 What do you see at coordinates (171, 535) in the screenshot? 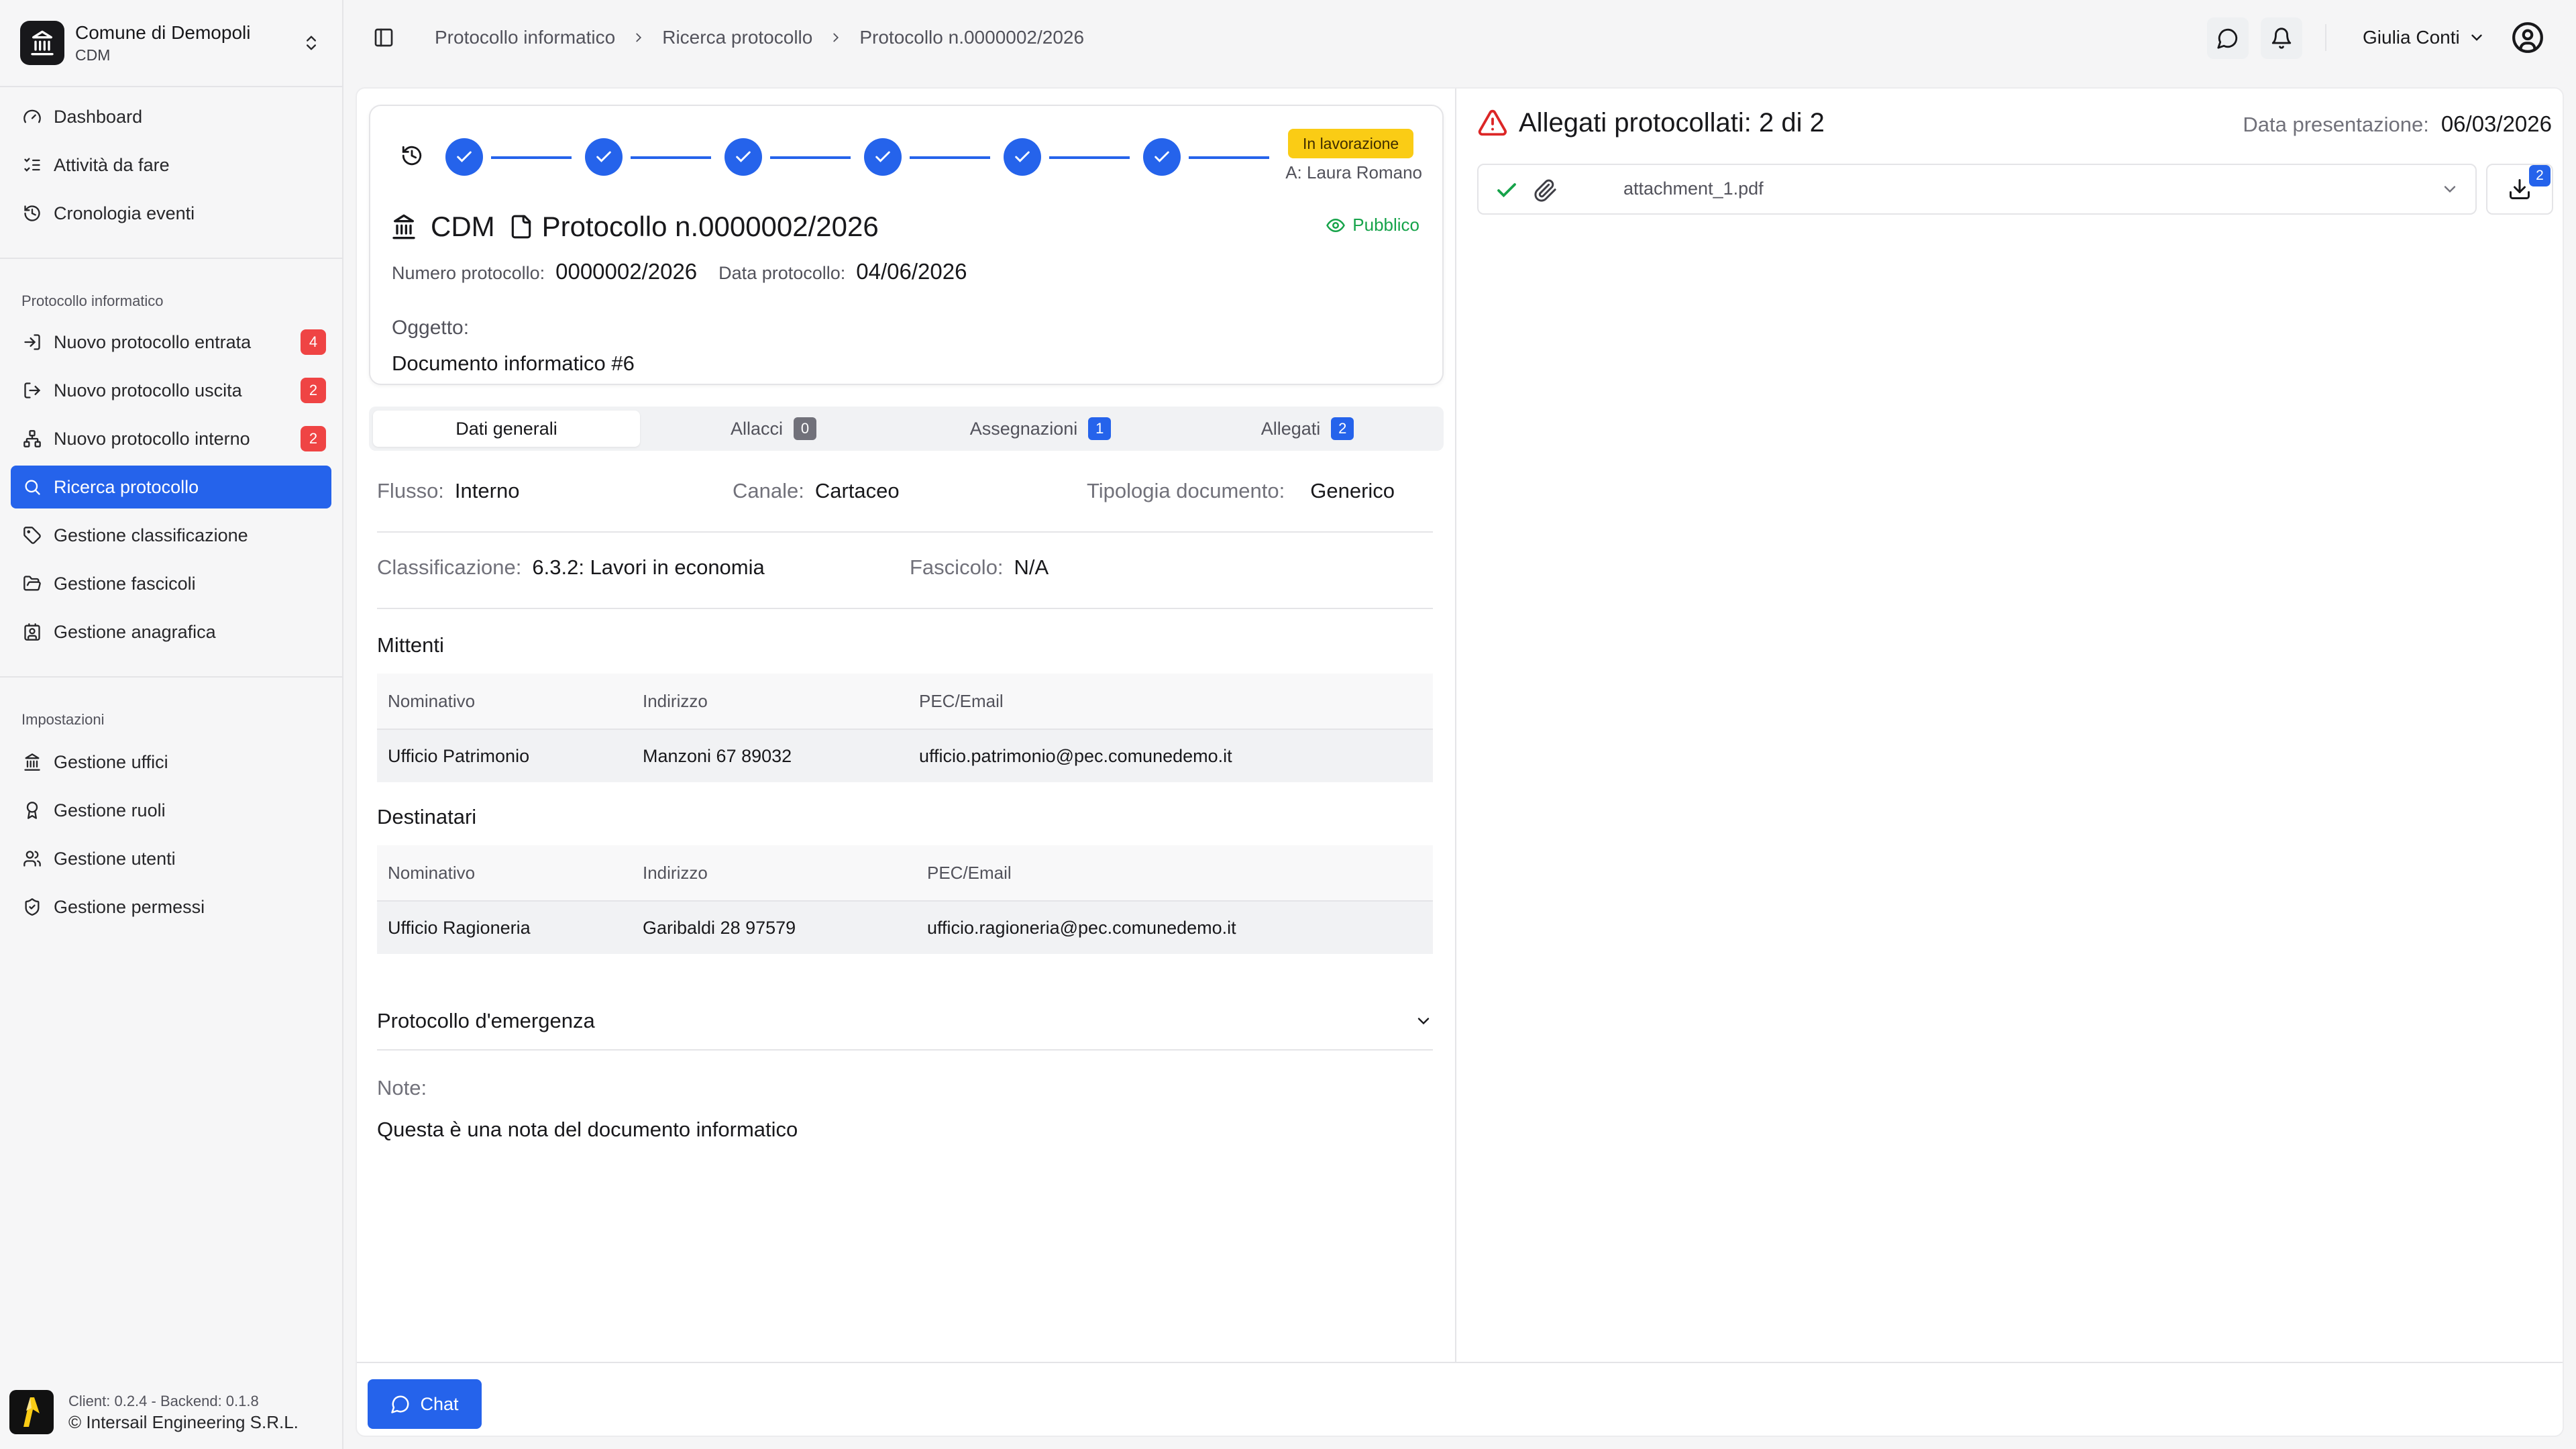
I see `sidebar-item-classificazione: Gestione classificazione` at bounding box center [171, 535].